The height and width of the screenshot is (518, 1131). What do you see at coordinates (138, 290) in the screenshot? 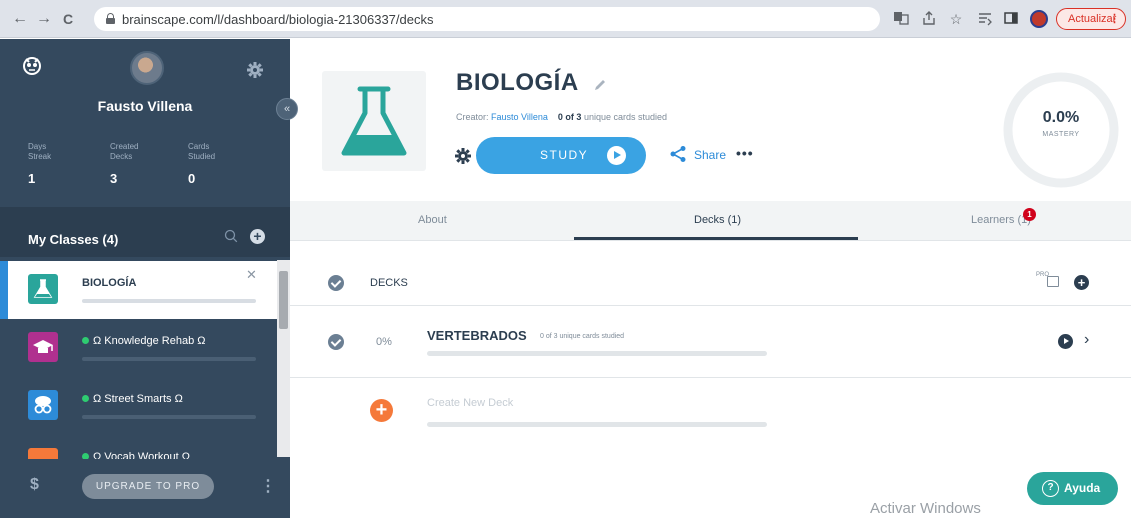
I see `class-item-biologia: BIOLOGÍA ✕` at bounding box center [138, 290].